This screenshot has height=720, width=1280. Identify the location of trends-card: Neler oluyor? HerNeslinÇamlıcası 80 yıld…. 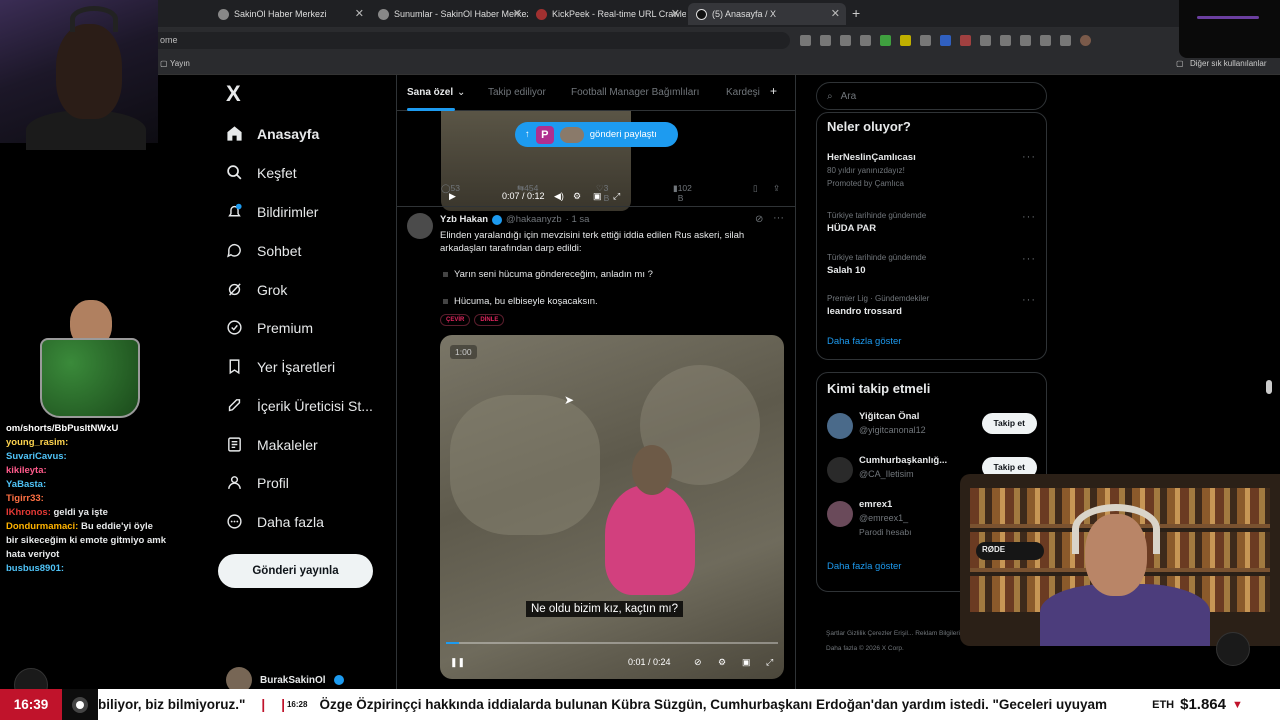
(931, 236).